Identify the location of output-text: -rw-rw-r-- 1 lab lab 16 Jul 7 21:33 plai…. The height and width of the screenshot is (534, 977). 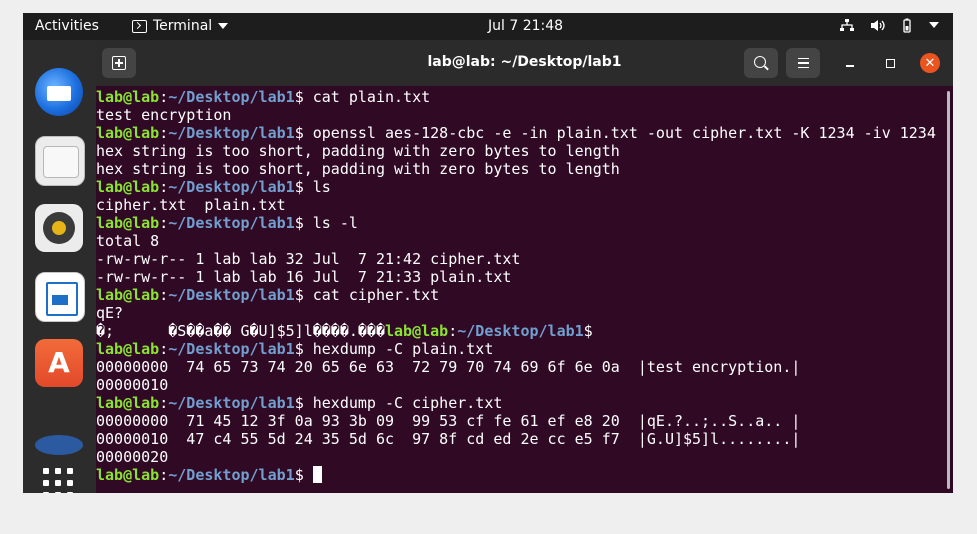
(304, 277).